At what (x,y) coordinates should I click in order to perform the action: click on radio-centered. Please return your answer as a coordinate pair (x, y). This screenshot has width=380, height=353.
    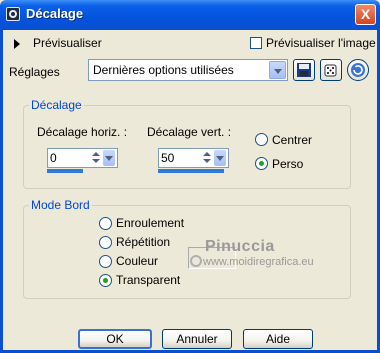
    Looking at the image, I should click on (261, 139).